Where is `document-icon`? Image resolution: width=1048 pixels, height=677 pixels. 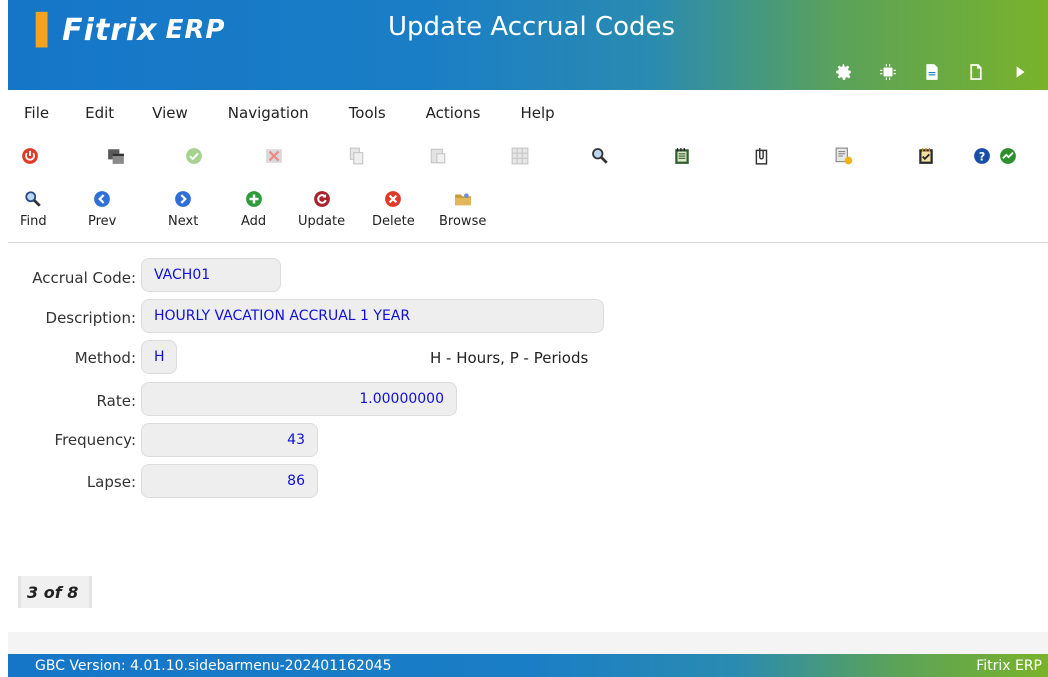 document-icon is located at coordinates (932, 72).